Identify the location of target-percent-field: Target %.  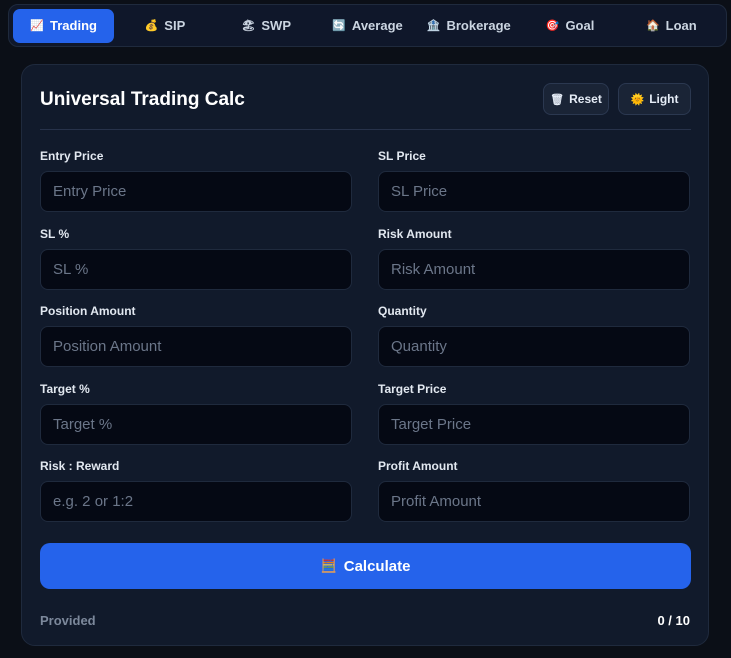
(196, 413).